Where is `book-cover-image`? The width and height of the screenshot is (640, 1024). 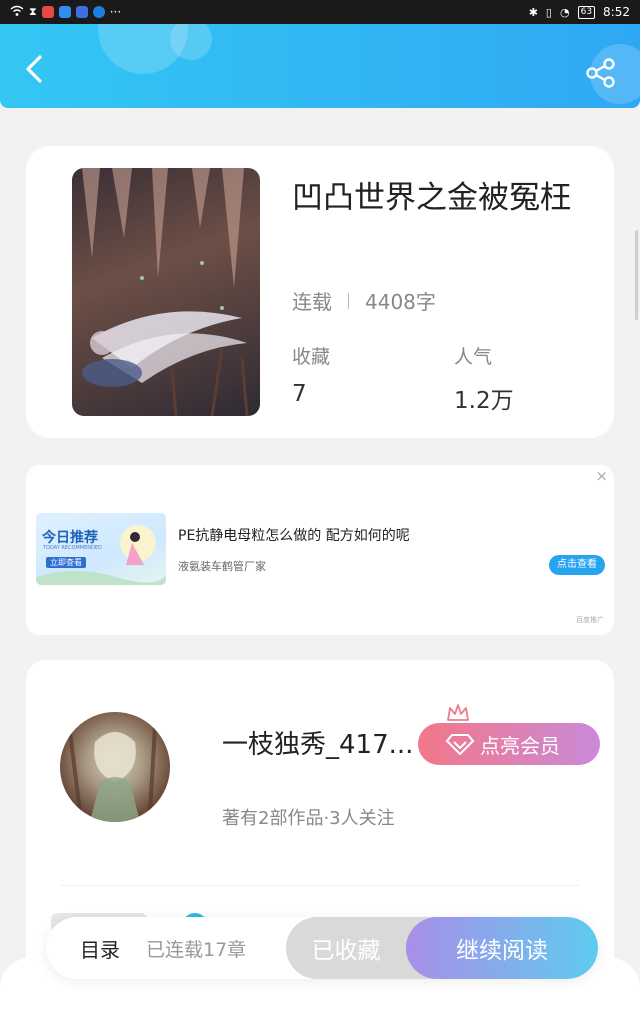
book-cover-image is located at coordinates (166, 292).